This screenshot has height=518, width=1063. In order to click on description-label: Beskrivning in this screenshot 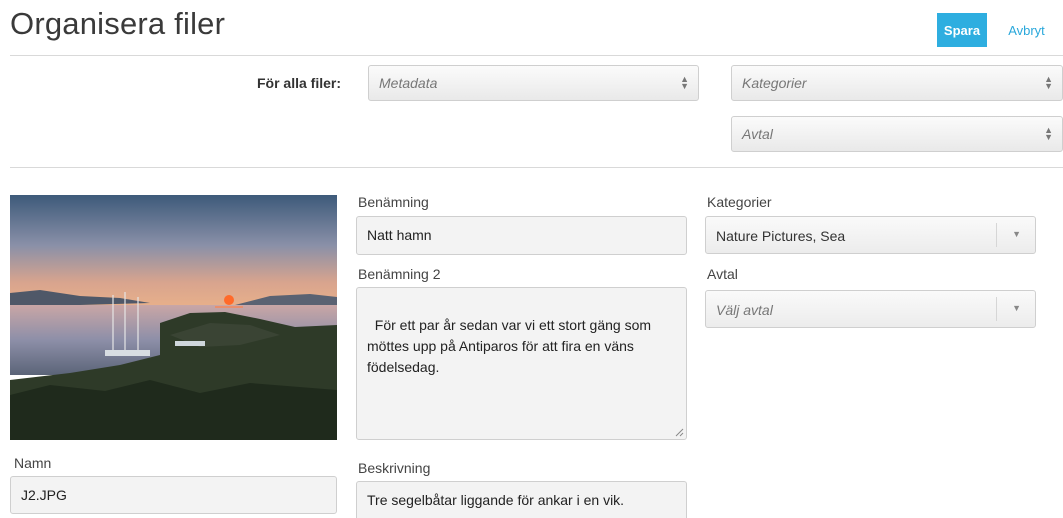, I will do `click(394, 468)`.